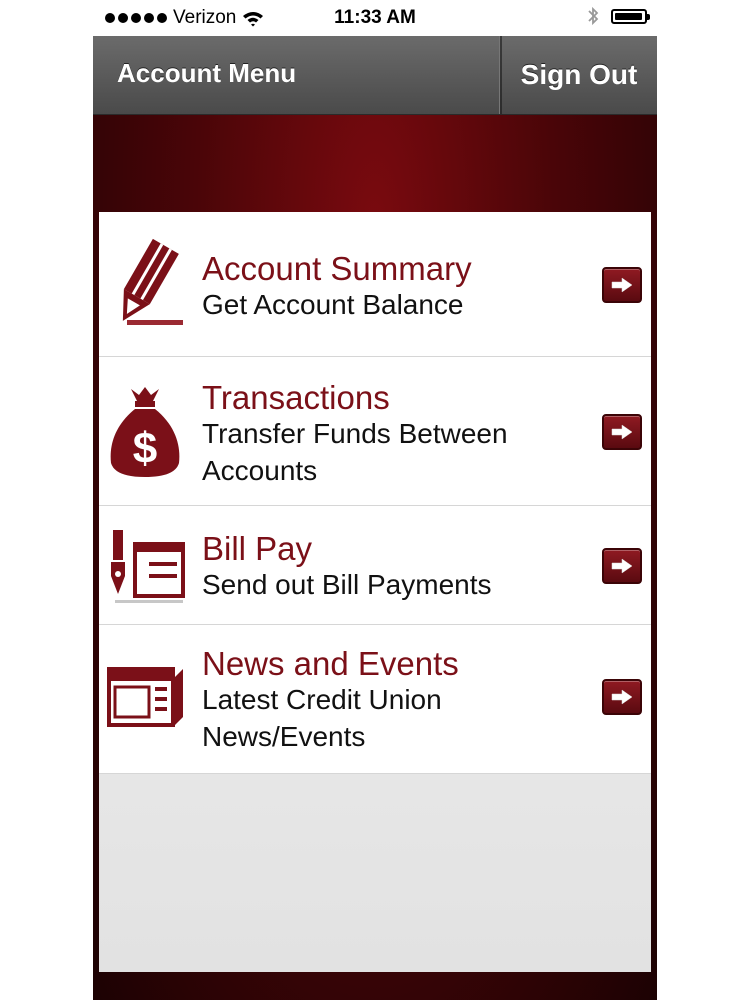  I want to click on menu-item-title: Transactions, so click(296, 397).